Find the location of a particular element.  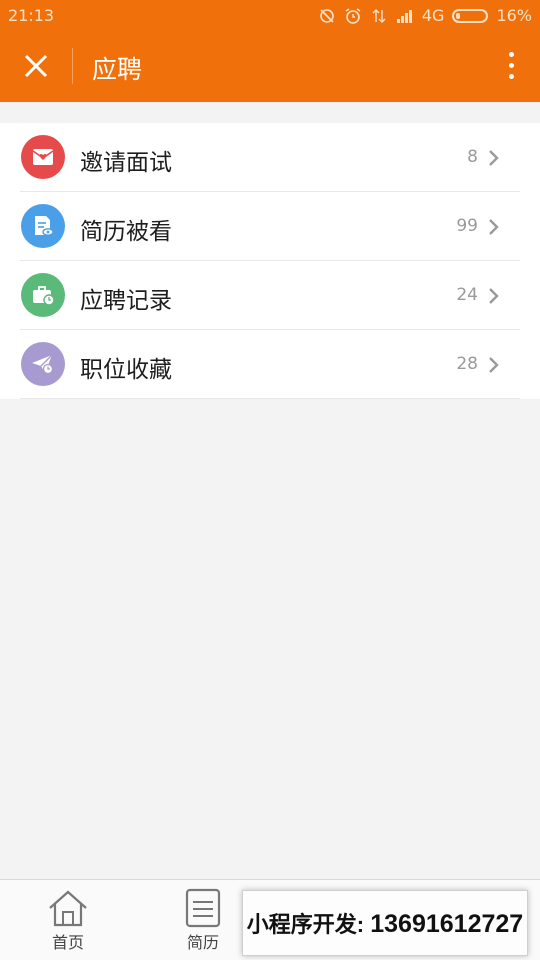

signal-icon is located at coordinates (404, 16).